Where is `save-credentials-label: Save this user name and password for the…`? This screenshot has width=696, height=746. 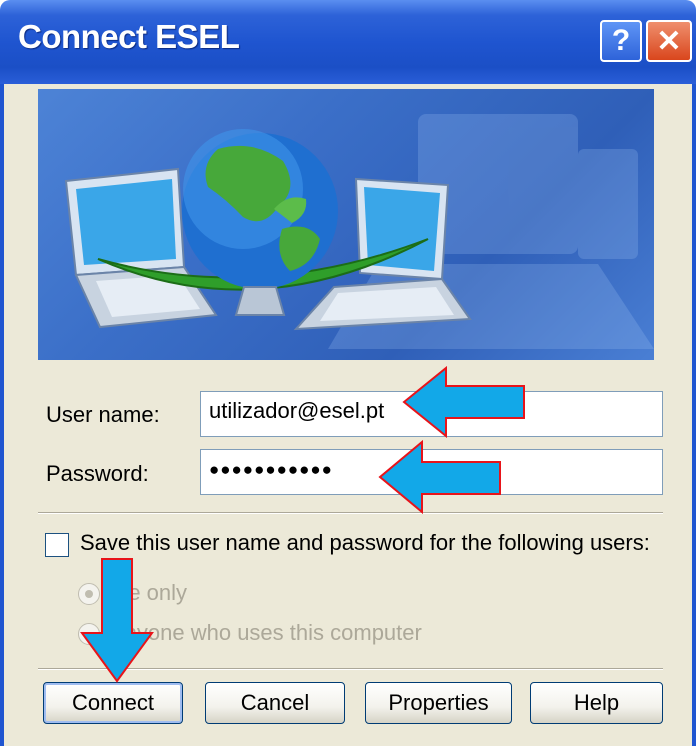
save-credentials-label: Save this user name and password for the… is located at coordinates (365, 542).